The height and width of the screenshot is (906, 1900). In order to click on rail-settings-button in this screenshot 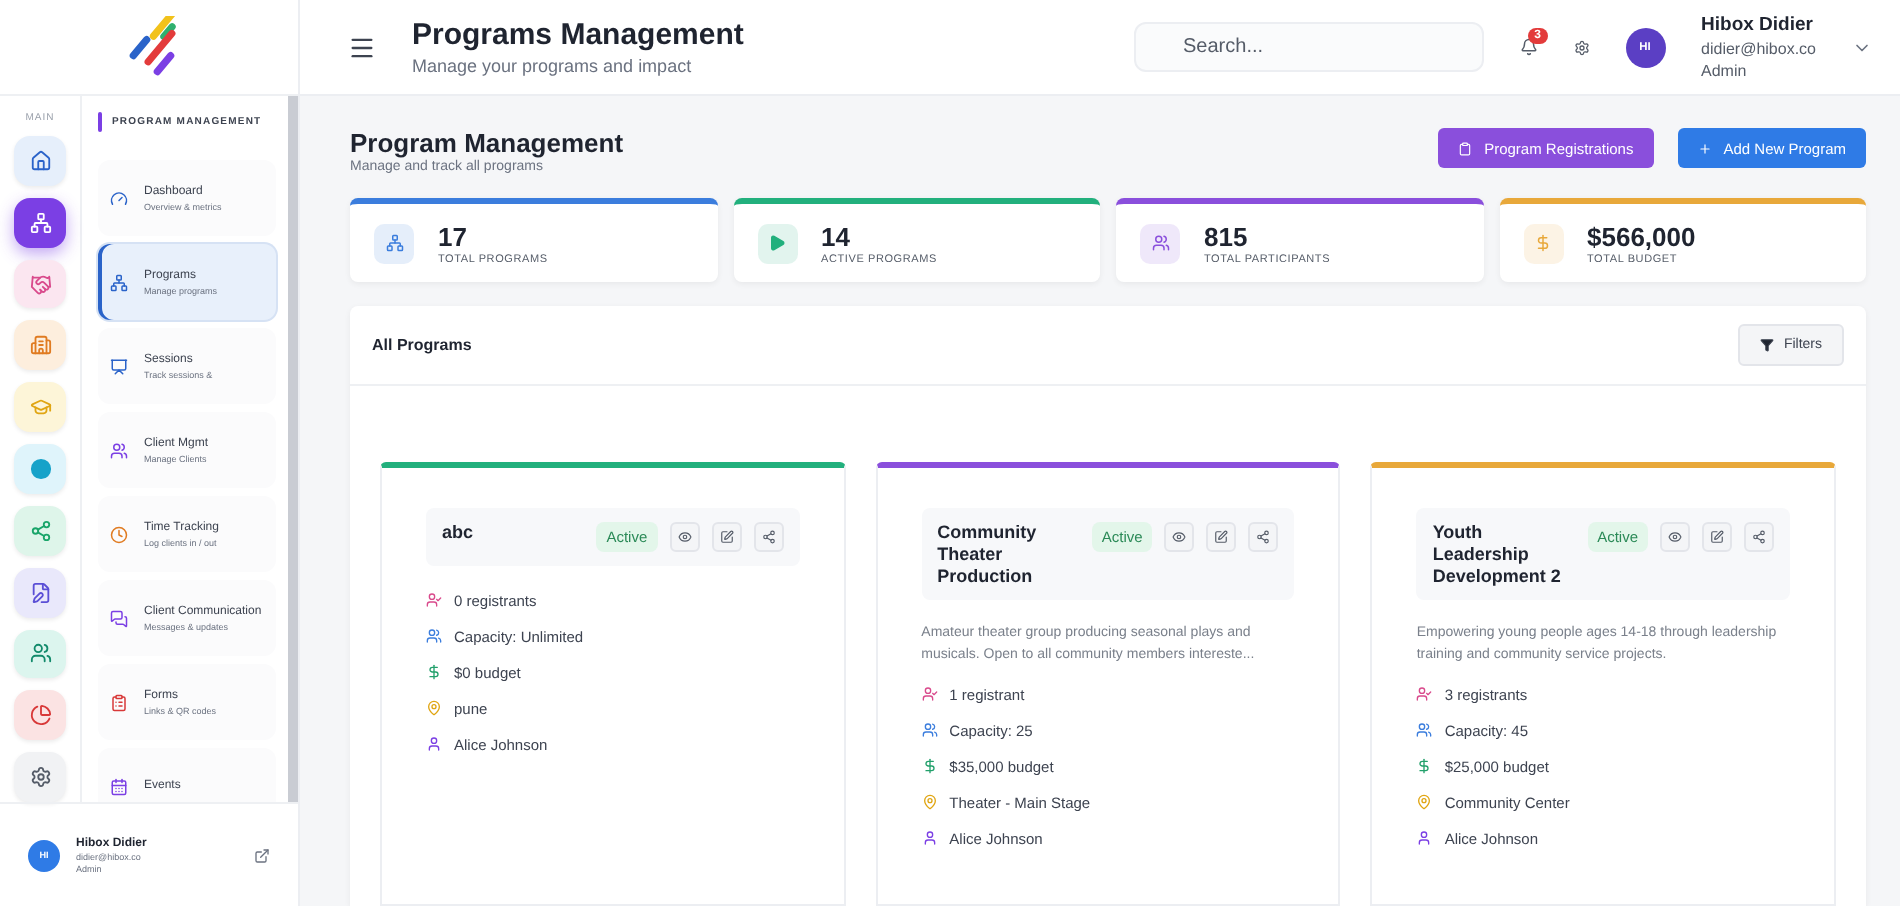, I will do `click(40, 777)`.